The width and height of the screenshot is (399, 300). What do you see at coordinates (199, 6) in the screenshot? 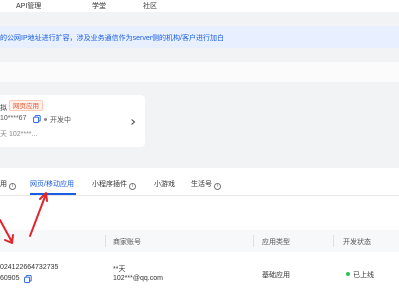
I see `top-nav: API管理 学堂 社区` at bounding box center [199, 6].